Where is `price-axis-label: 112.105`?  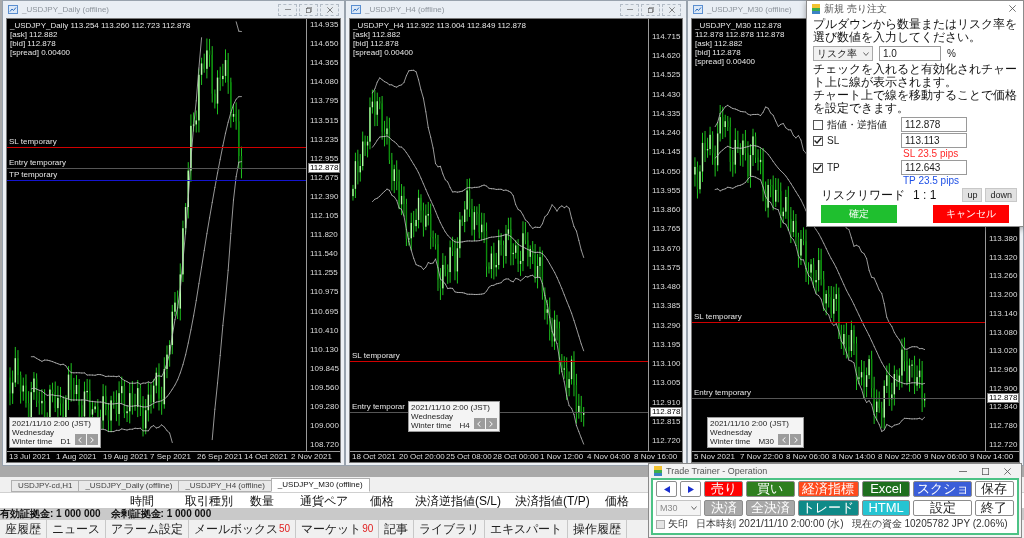
price-axis-label: 112.105 is located at coordinates (324, 216).